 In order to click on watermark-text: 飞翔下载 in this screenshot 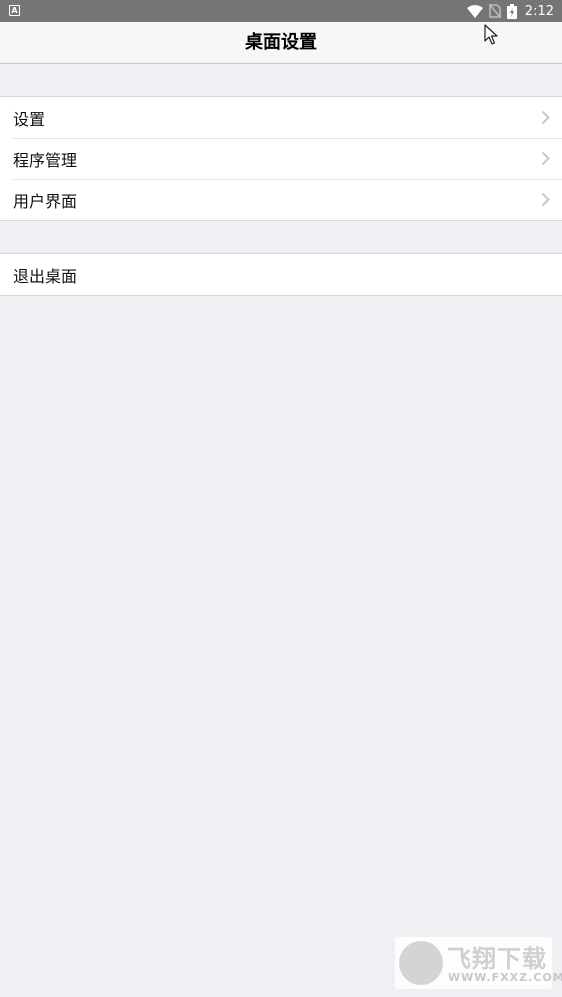, I will do `click(497, 959)`.